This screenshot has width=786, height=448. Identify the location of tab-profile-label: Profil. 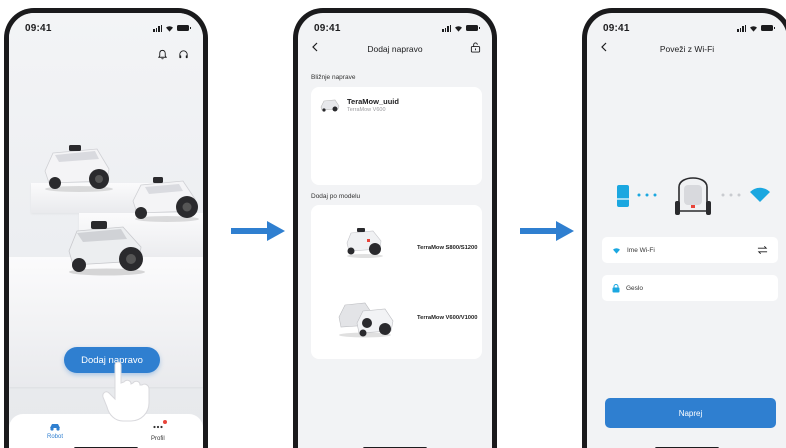
(158, 439).